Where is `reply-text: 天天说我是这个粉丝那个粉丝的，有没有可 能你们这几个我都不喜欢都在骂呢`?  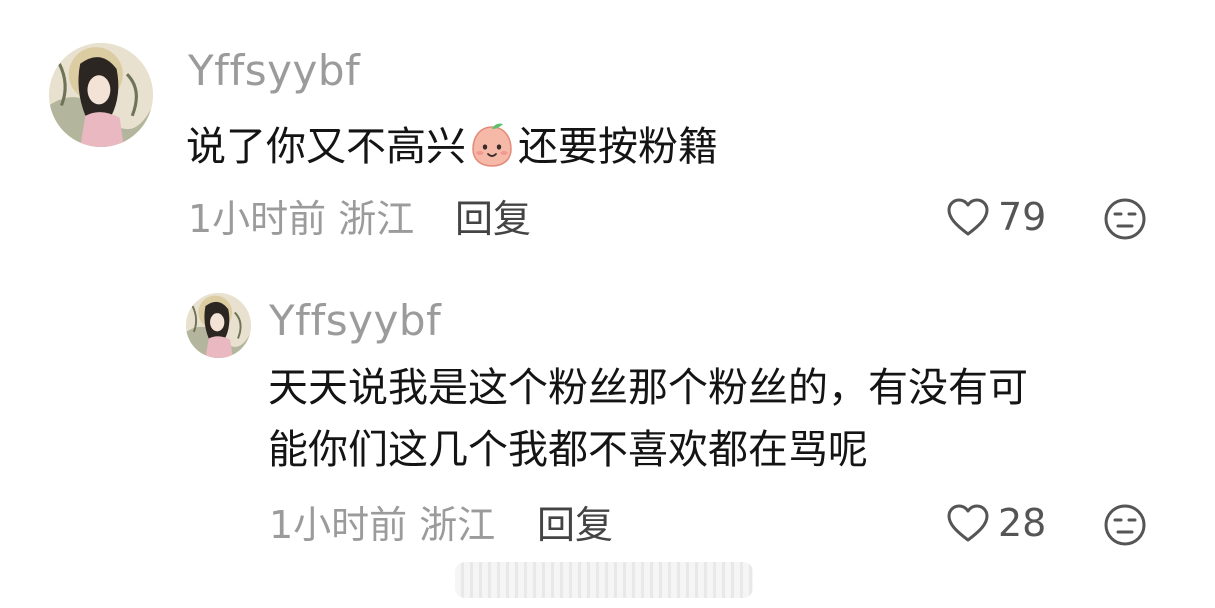
reply-text: 天天说我是这个粉丝那个粉丝的，有没有可 能你们这几个我都不喜欢都在骂呢 is located at coordinates (648, 419).